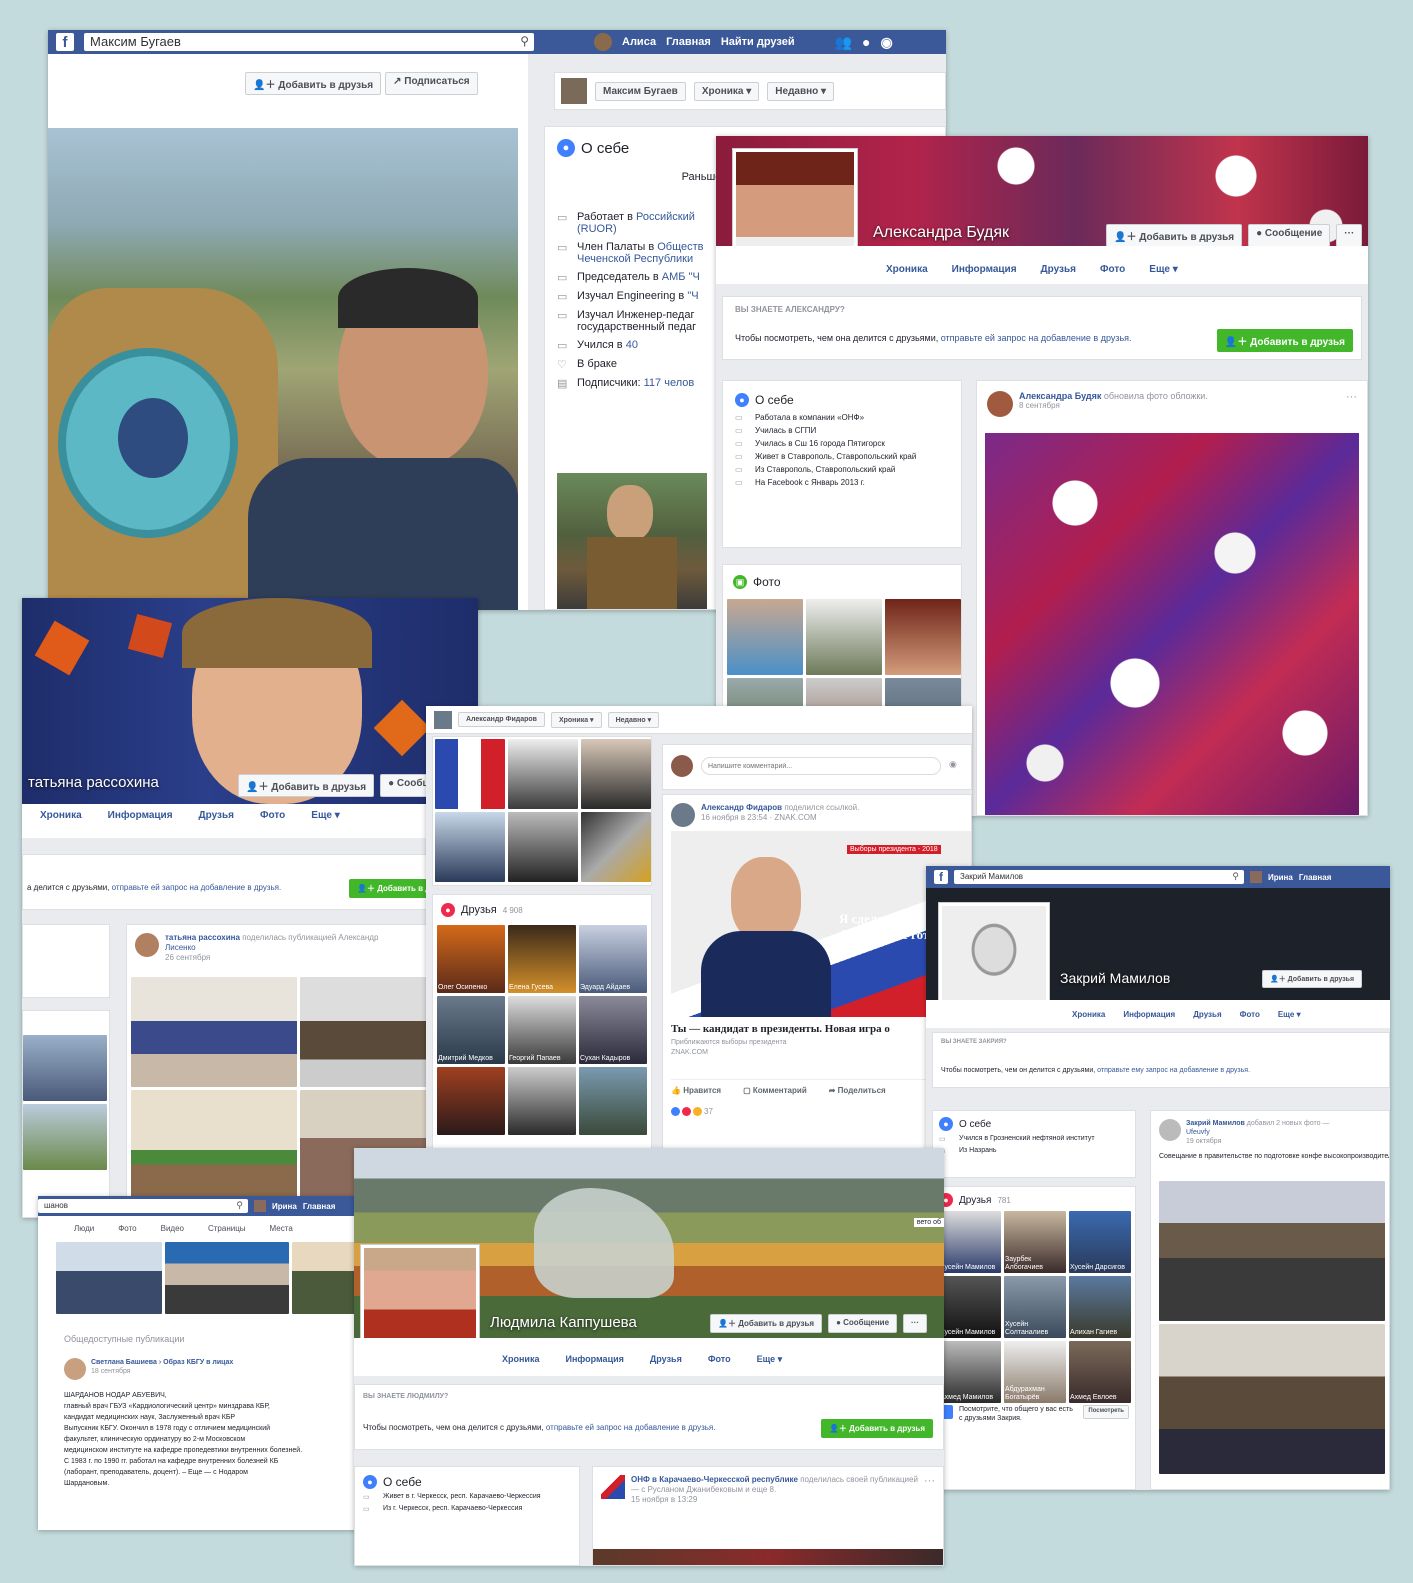 The image size is (1413, 1583). Describe the element at coordinates (65, 42) in the screenshot. I see `facebook-logo-icon: f` at that location.